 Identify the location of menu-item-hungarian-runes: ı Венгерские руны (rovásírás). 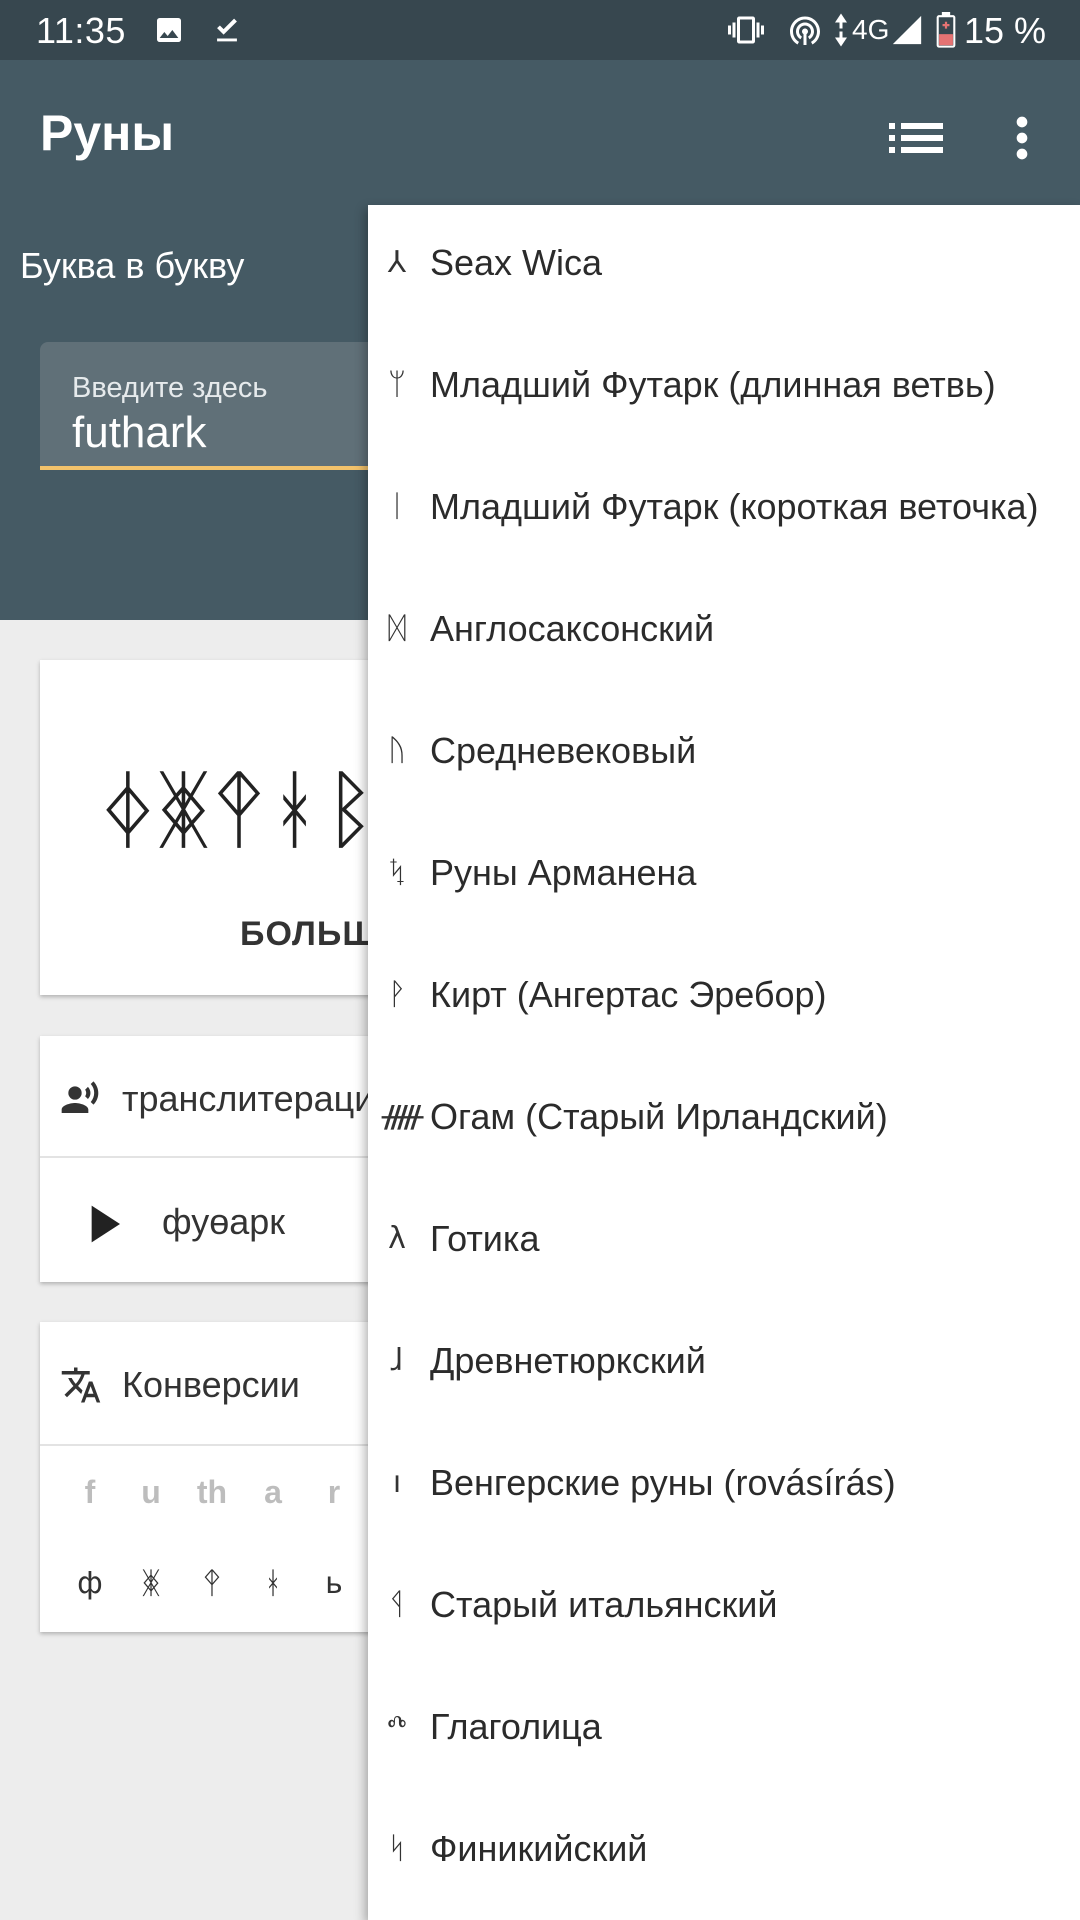
(724, 1486).